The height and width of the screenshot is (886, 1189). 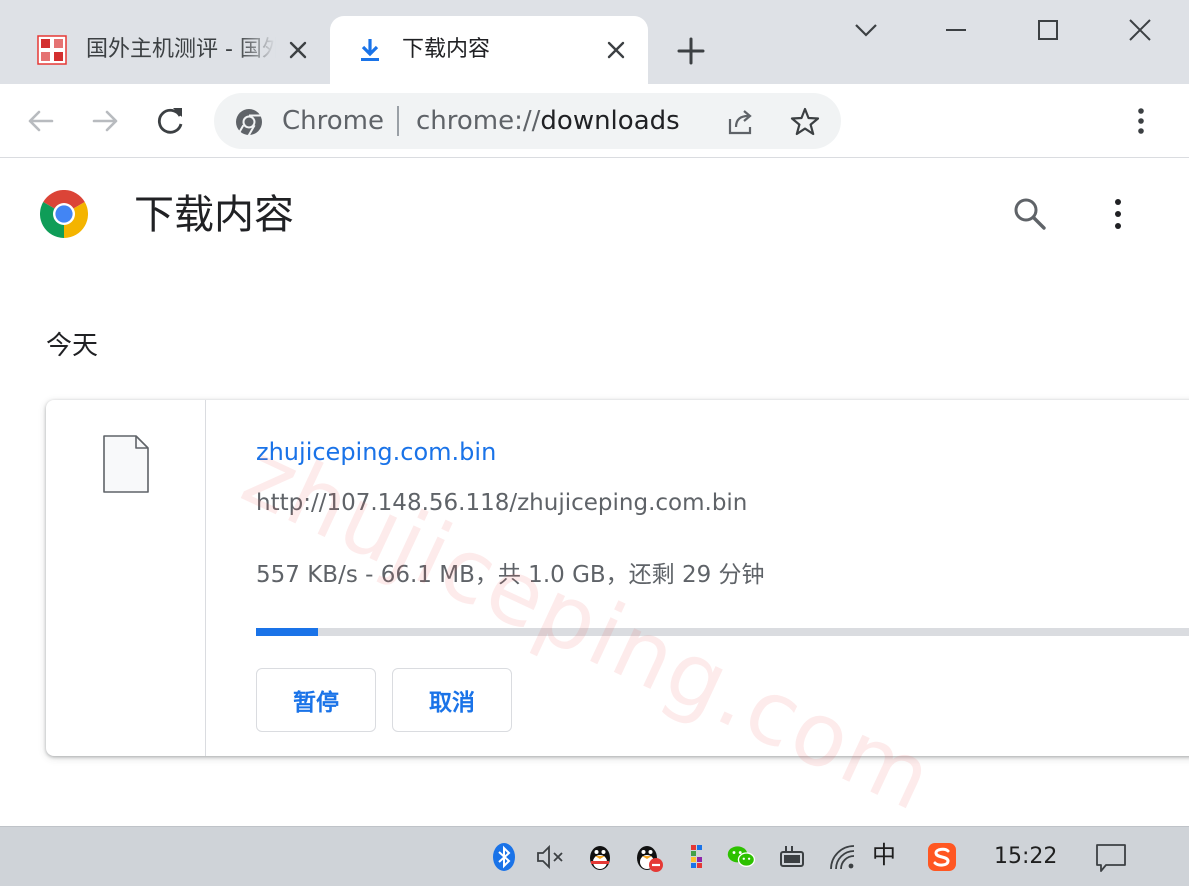 I want to click on battery-charging-icon, so click(x=792, y=857).